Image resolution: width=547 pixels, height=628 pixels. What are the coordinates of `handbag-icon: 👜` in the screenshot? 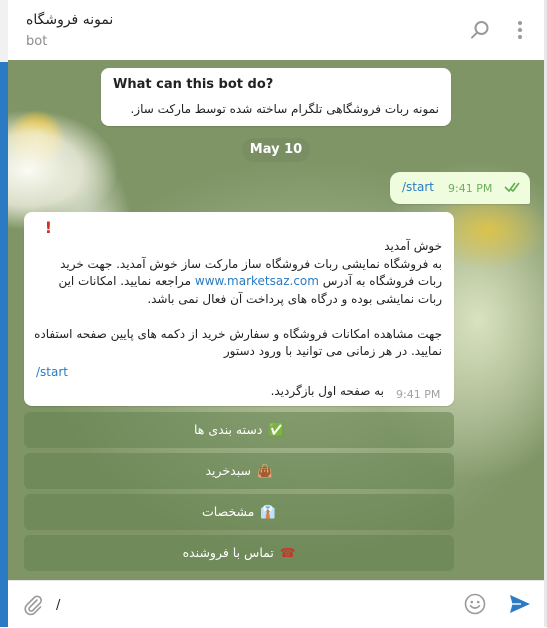 It's located at (264, 470).